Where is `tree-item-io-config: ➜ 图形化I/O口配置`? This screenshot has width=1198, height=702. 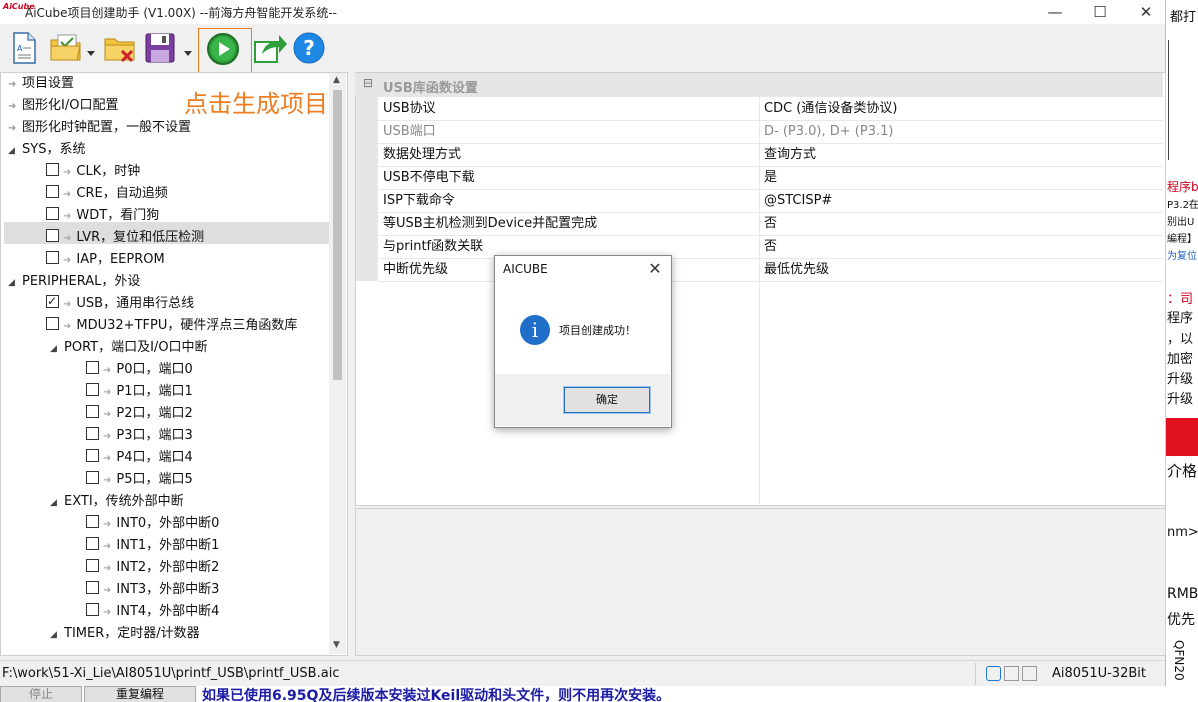 tree-item-io-config: ➜ 图形化I/O口配置 is located at coordinates (63, 106).